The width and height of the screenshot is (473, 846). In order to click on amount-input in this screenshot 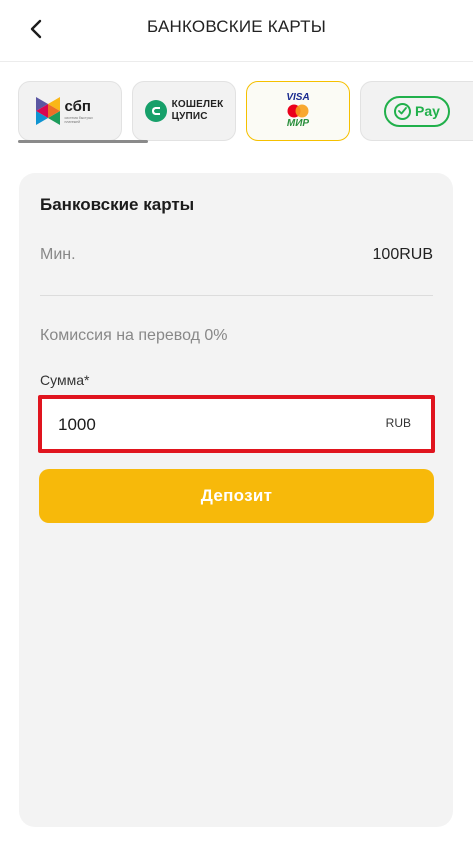, I will do `click(198, 425)`.